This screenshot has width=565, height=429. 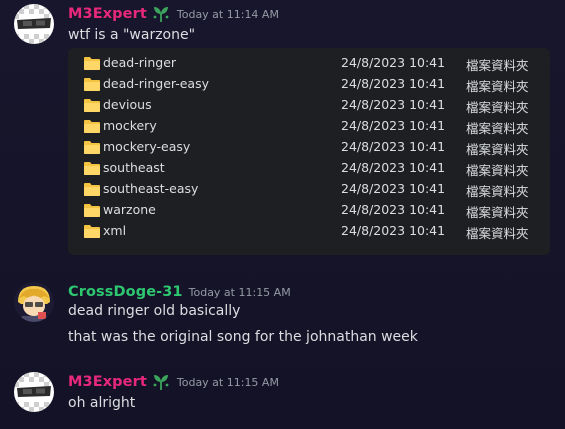 I want to click on list-item: devious 24/8/2023 10:41 檔案資料夾, so click(x=309, y=105).